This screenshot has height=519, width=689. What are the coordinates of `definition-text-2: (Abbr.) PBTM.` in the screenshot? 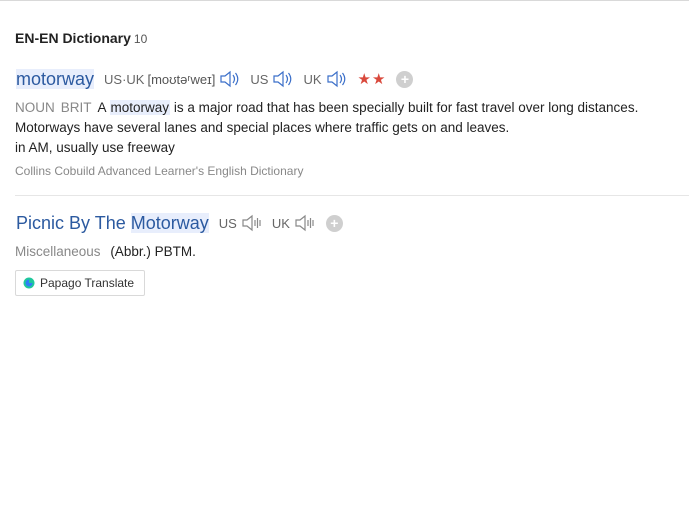 It's located at (153, 251).